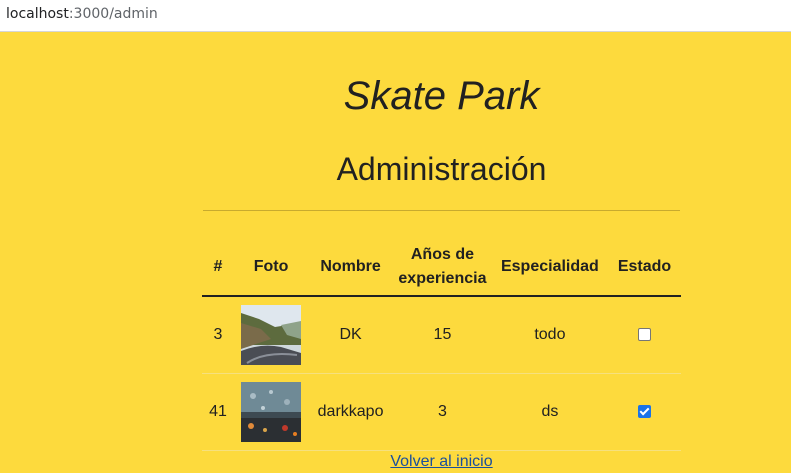 The width and height of the screenshot is (791, 473). Describe the element at coordinates (351, 412) in the screenshot. I see `cell-name: darkkapo` at that location.